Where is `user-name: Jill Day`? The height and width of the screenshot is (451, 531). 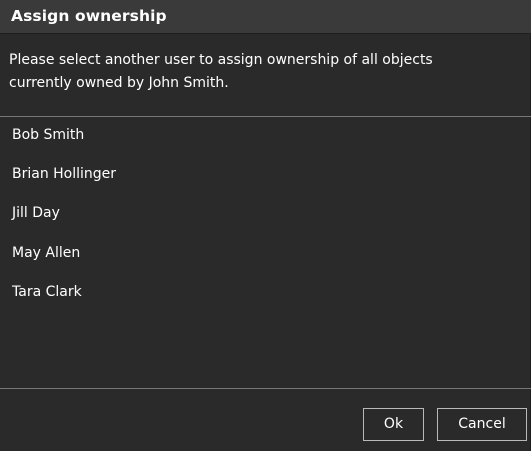 user-name: Jill Day is located at coordinates (36, 213).